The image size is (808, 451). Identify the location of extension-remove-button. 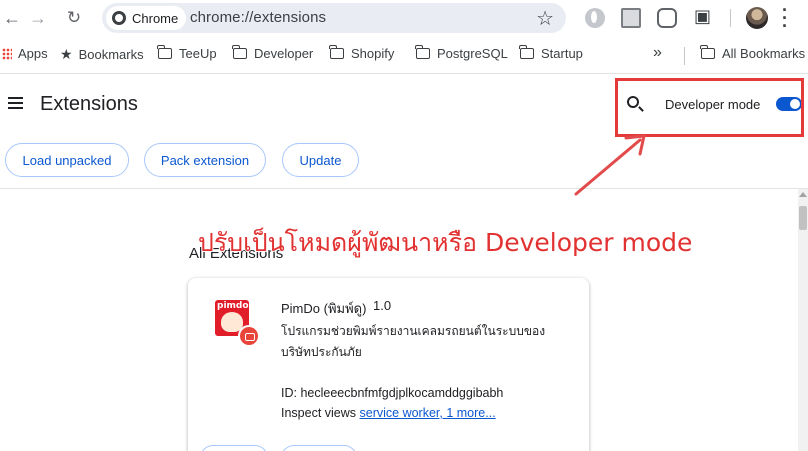
(319, 448).